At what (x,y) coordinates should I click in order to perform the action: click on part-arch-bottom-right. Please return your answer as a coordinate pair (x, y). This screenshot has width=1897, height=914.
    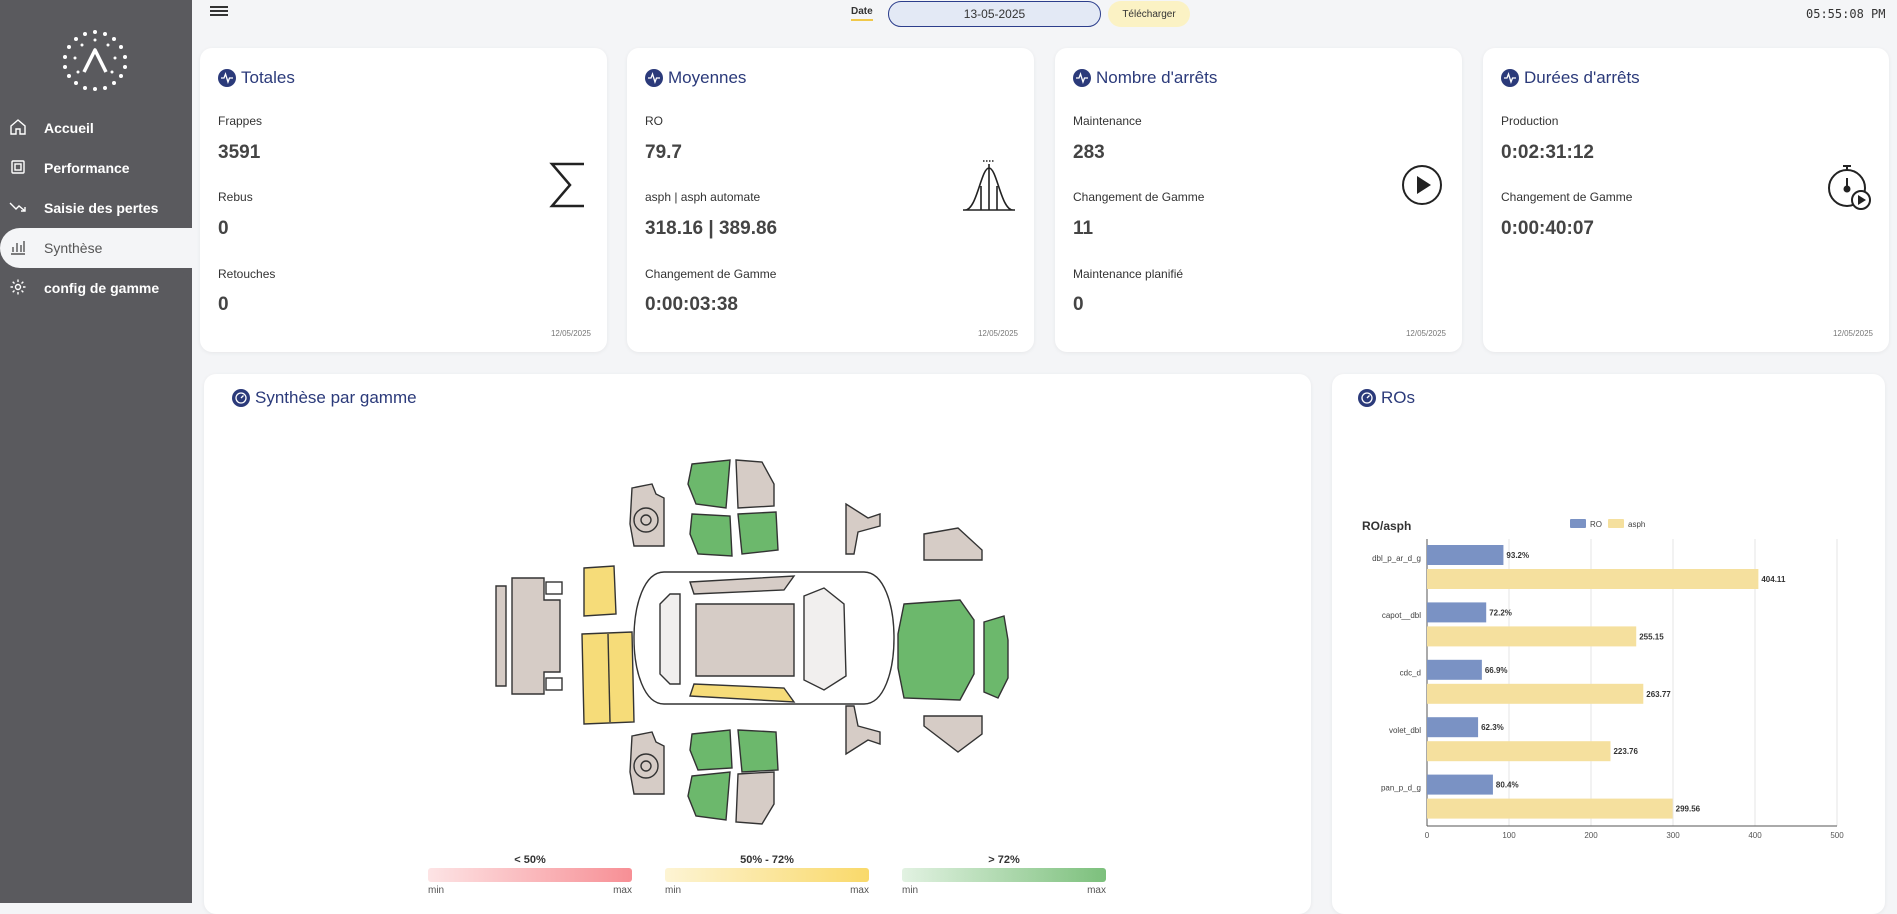
    Looking at the image, I should click on (953, 734).